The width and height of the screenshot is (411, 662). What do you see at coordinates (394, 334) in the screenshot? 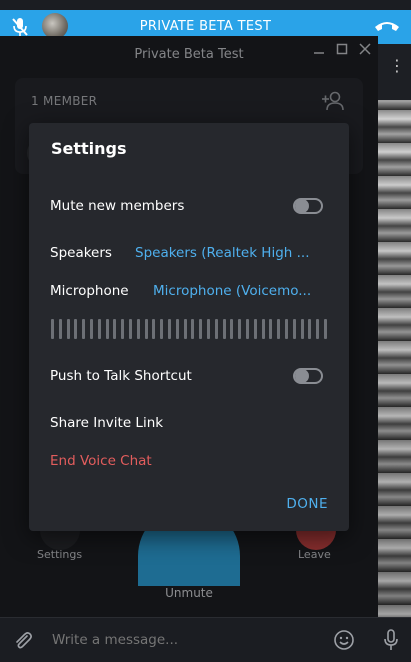
I see `chat-background-photo` at bounding box center [394, 334].